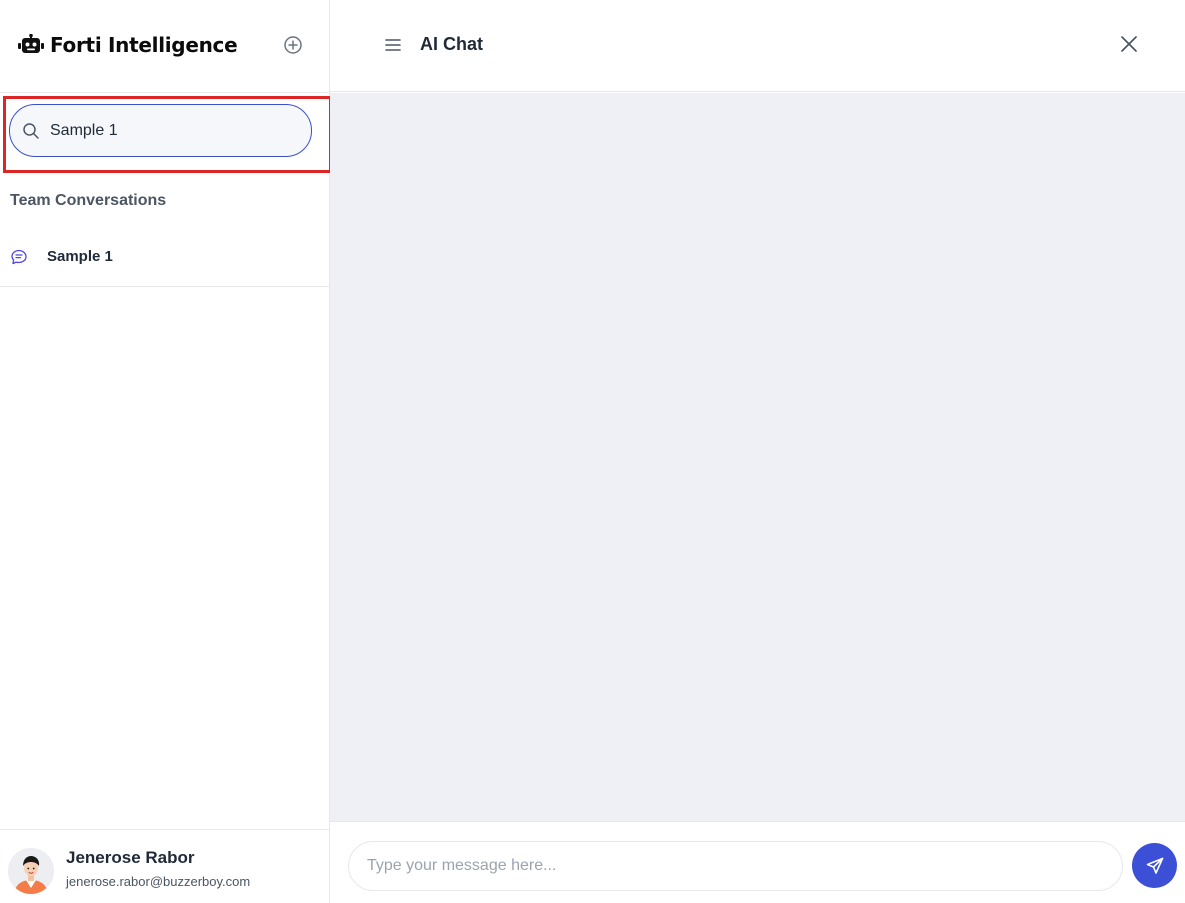  What do you see at coordinates (130, 857) in the screenshot?
I see `profile-name: Jenerose Rabor` at bounding box center [130, 857].